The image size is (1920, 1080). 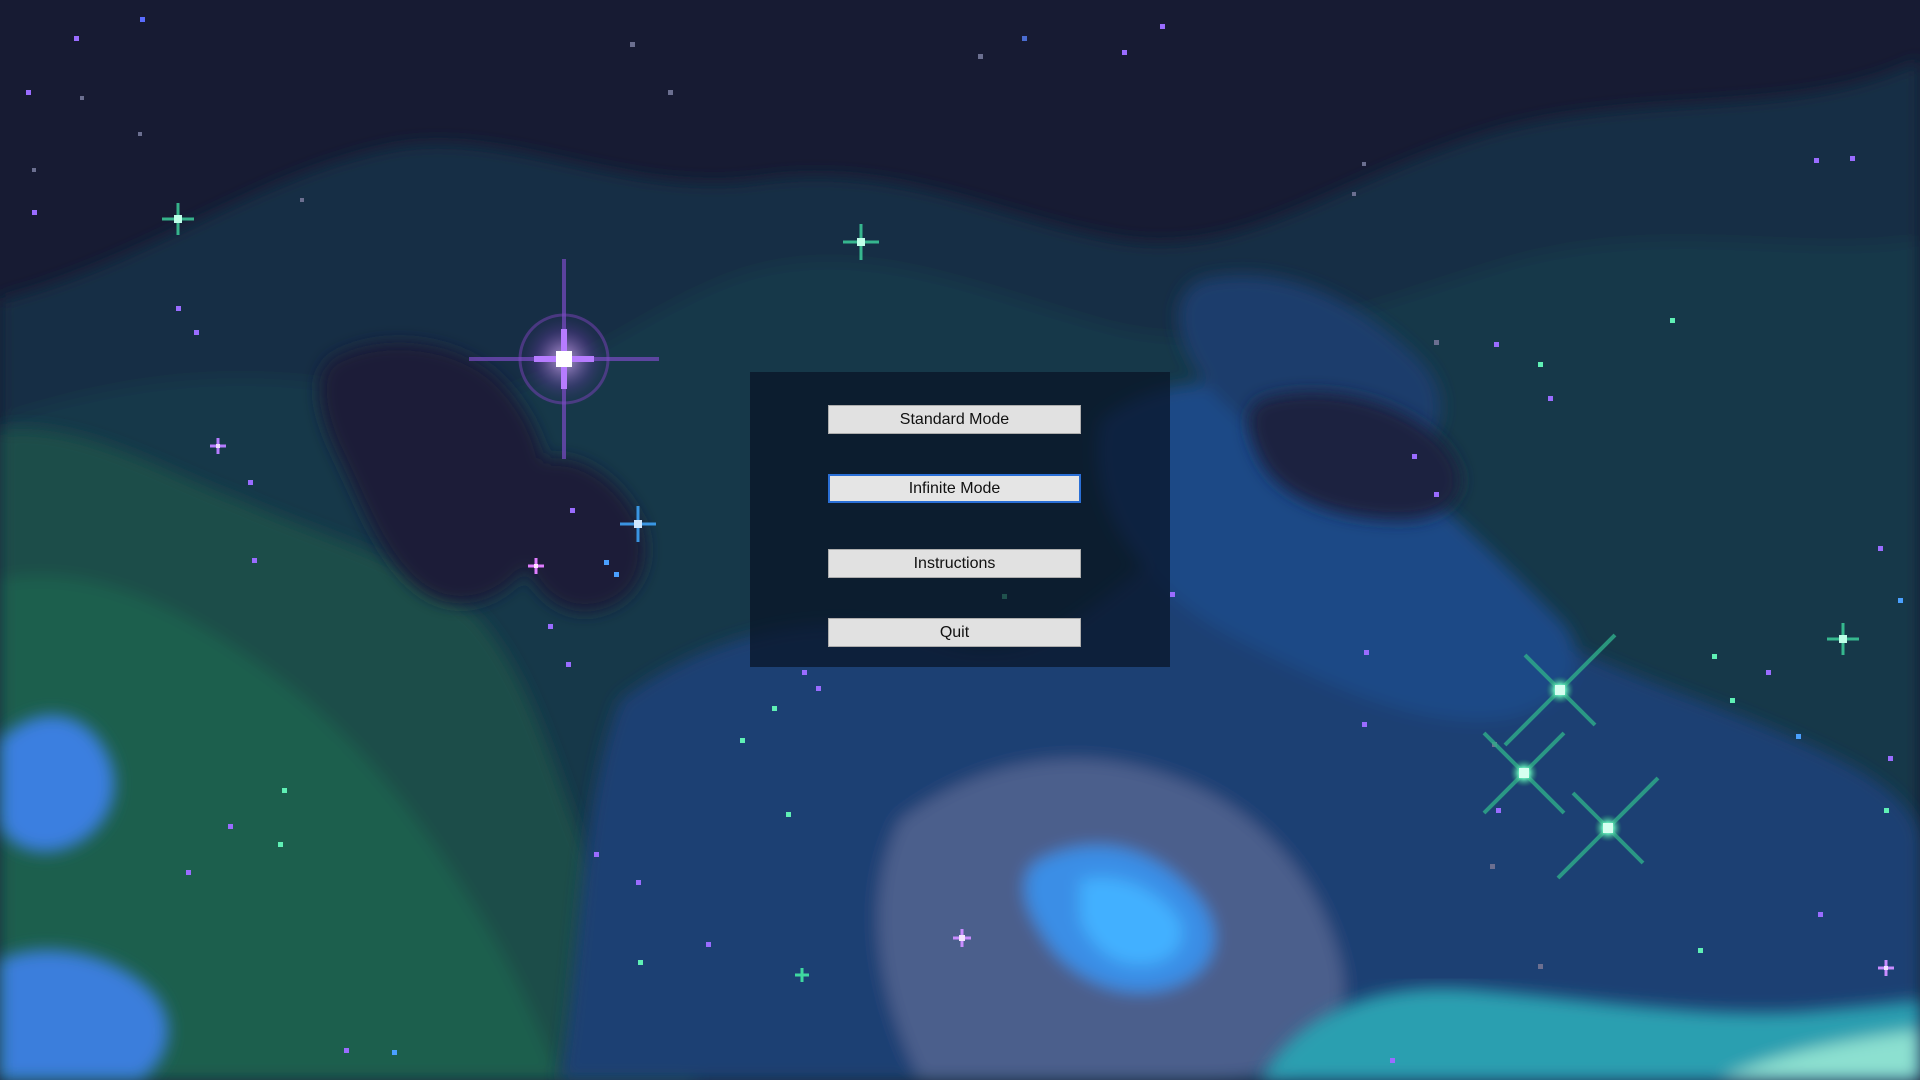 I want to click on standard-mode-button: Standard Mode, so click(x=954, y=419).